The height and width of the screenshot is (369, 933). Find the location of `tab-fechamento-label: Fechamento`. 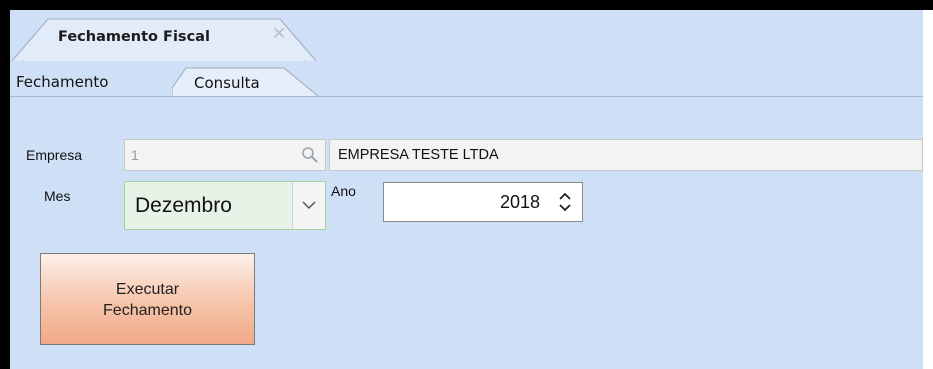

tab-fechamento-label: Fechamento is located at coordinates (62, 82).